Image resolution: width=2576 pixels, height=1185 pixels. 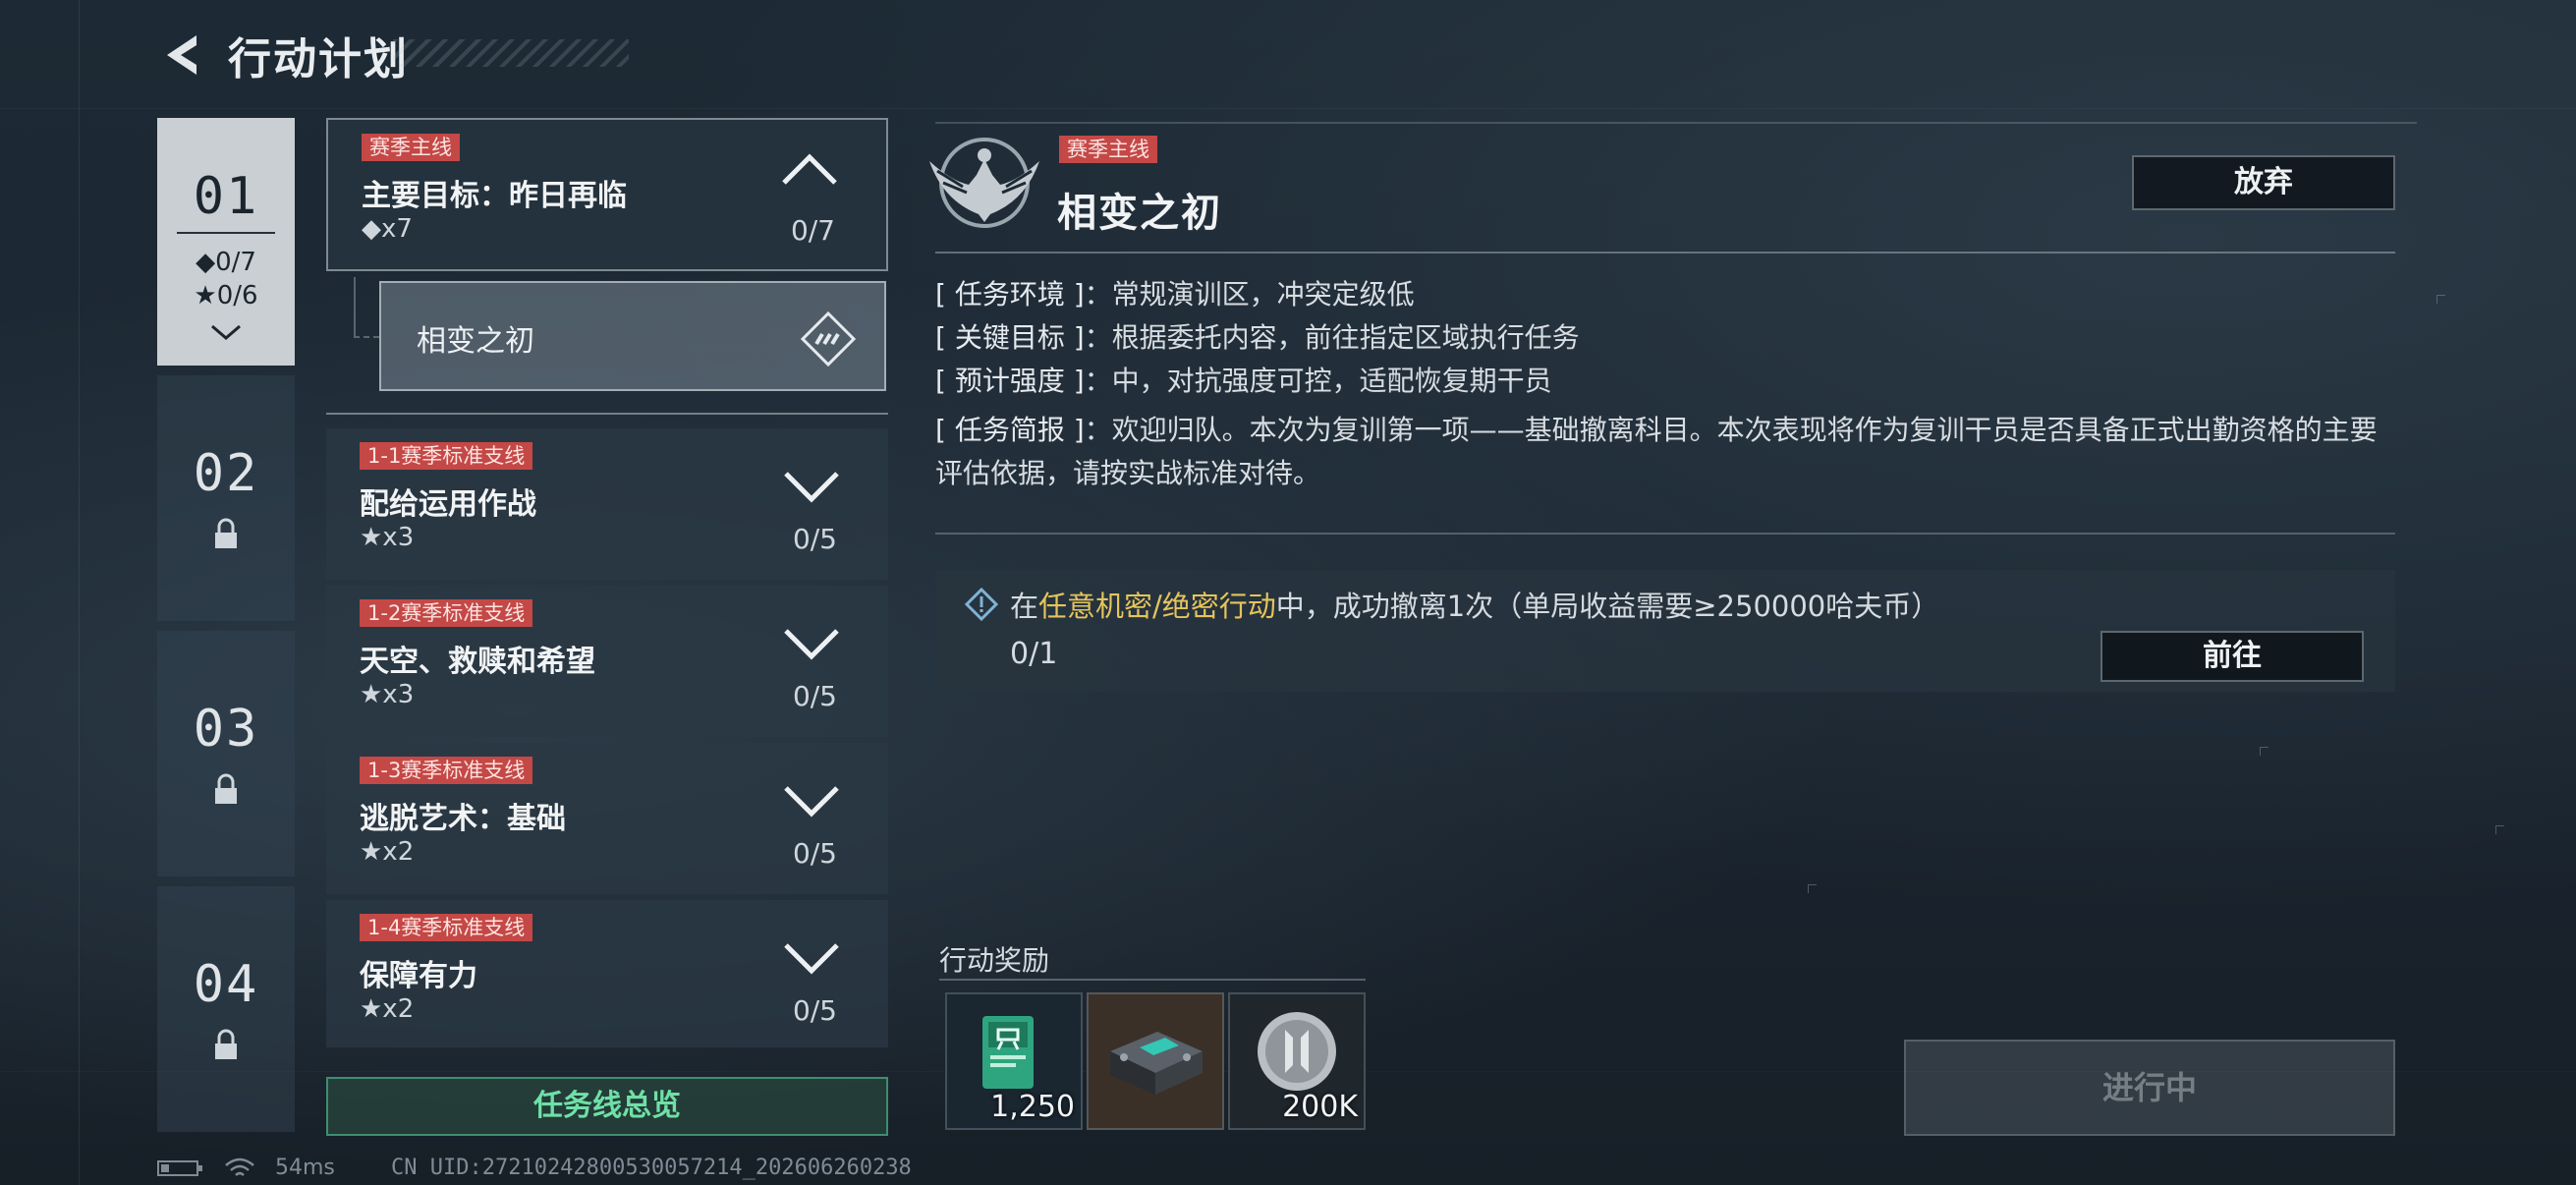 I want to click on quest-side-1-2: 1-2赛季标准支线 天空、救赎和希望 ★x3 0/5, so click(x=607, y=662).